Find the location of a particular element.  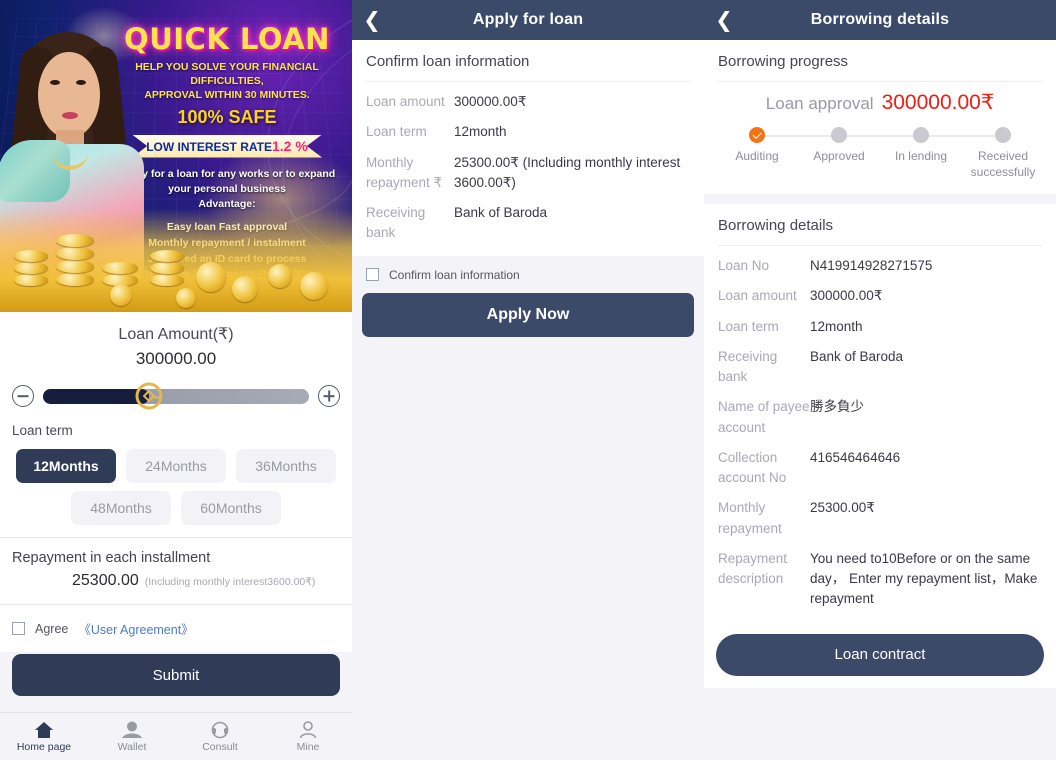

loan-term-options-row1: 12Months 24Months 36Months is located at coordinates (176, 466).